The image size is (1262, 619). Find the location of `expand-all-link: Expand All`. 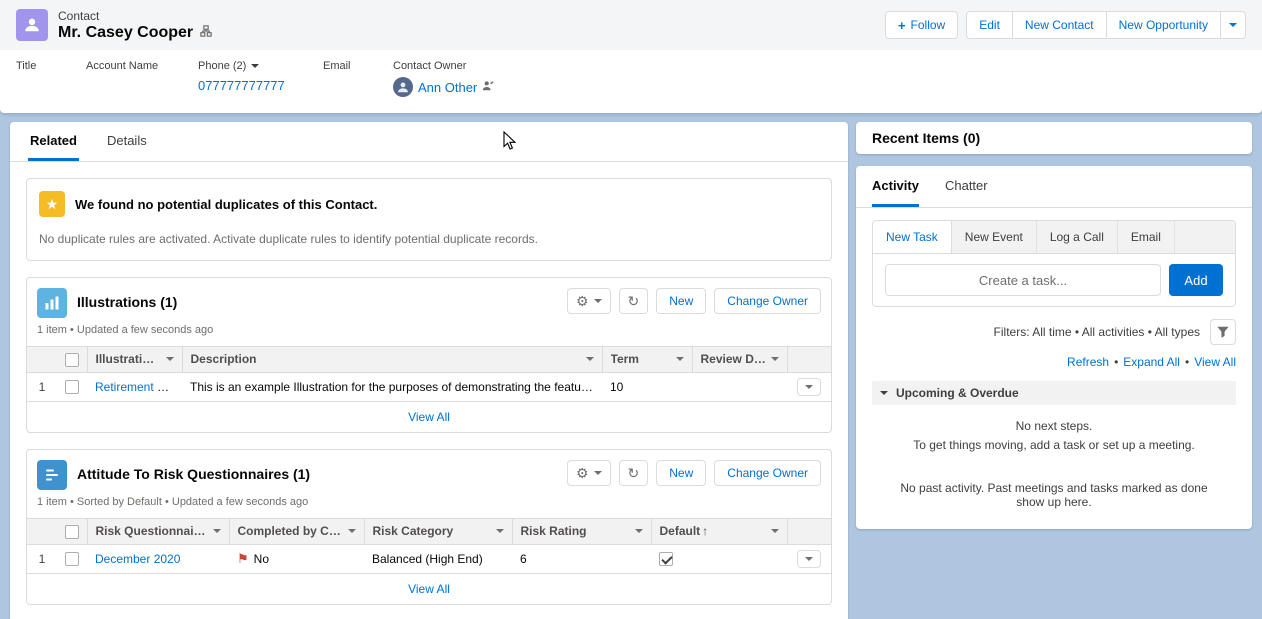

expand-all-link: Expand All is located at coordinates (1151, 362).